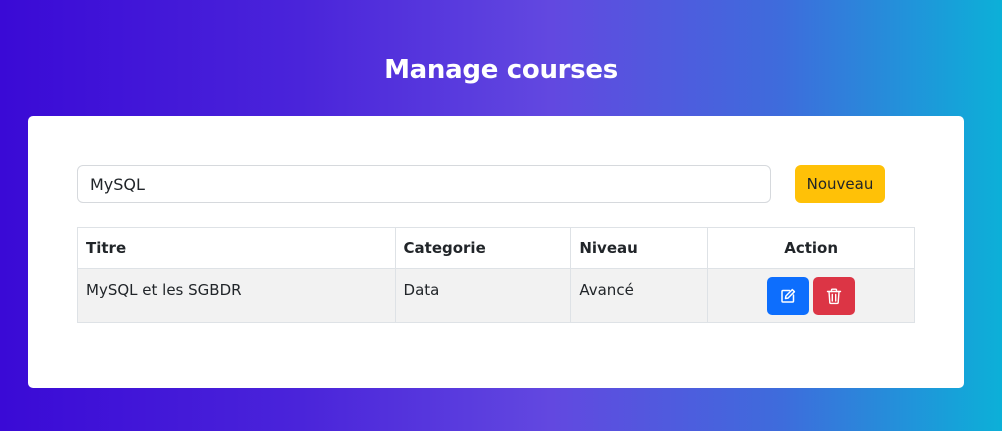  What do you see at coordinates (501, 70) in the screenshot?
I see `page-title: Manage courses` at bounding box center [501, 70].